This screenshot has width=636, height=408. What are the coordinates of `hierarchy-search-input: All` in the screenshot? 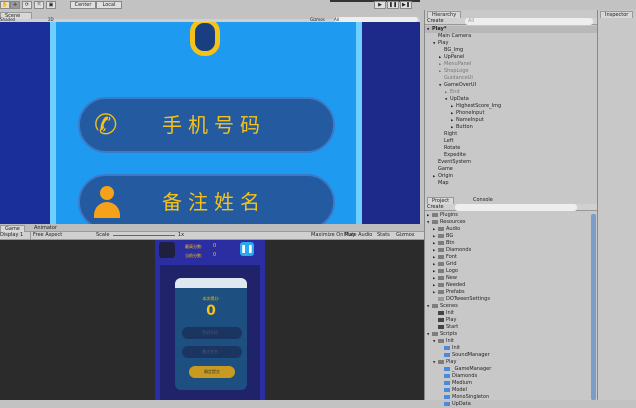 It's located at (529, 21).